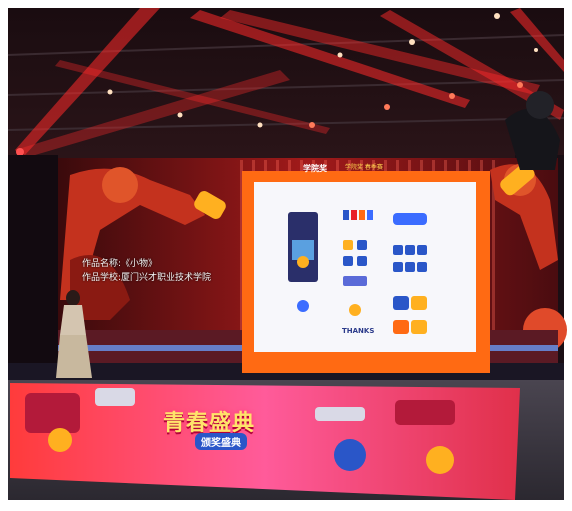 The height and width of the screenshot is (511, 572). Describe the element at coordinates (221, 441) in the screenshot. I see `banner-subtitle: 颁奖盛典` at that location.